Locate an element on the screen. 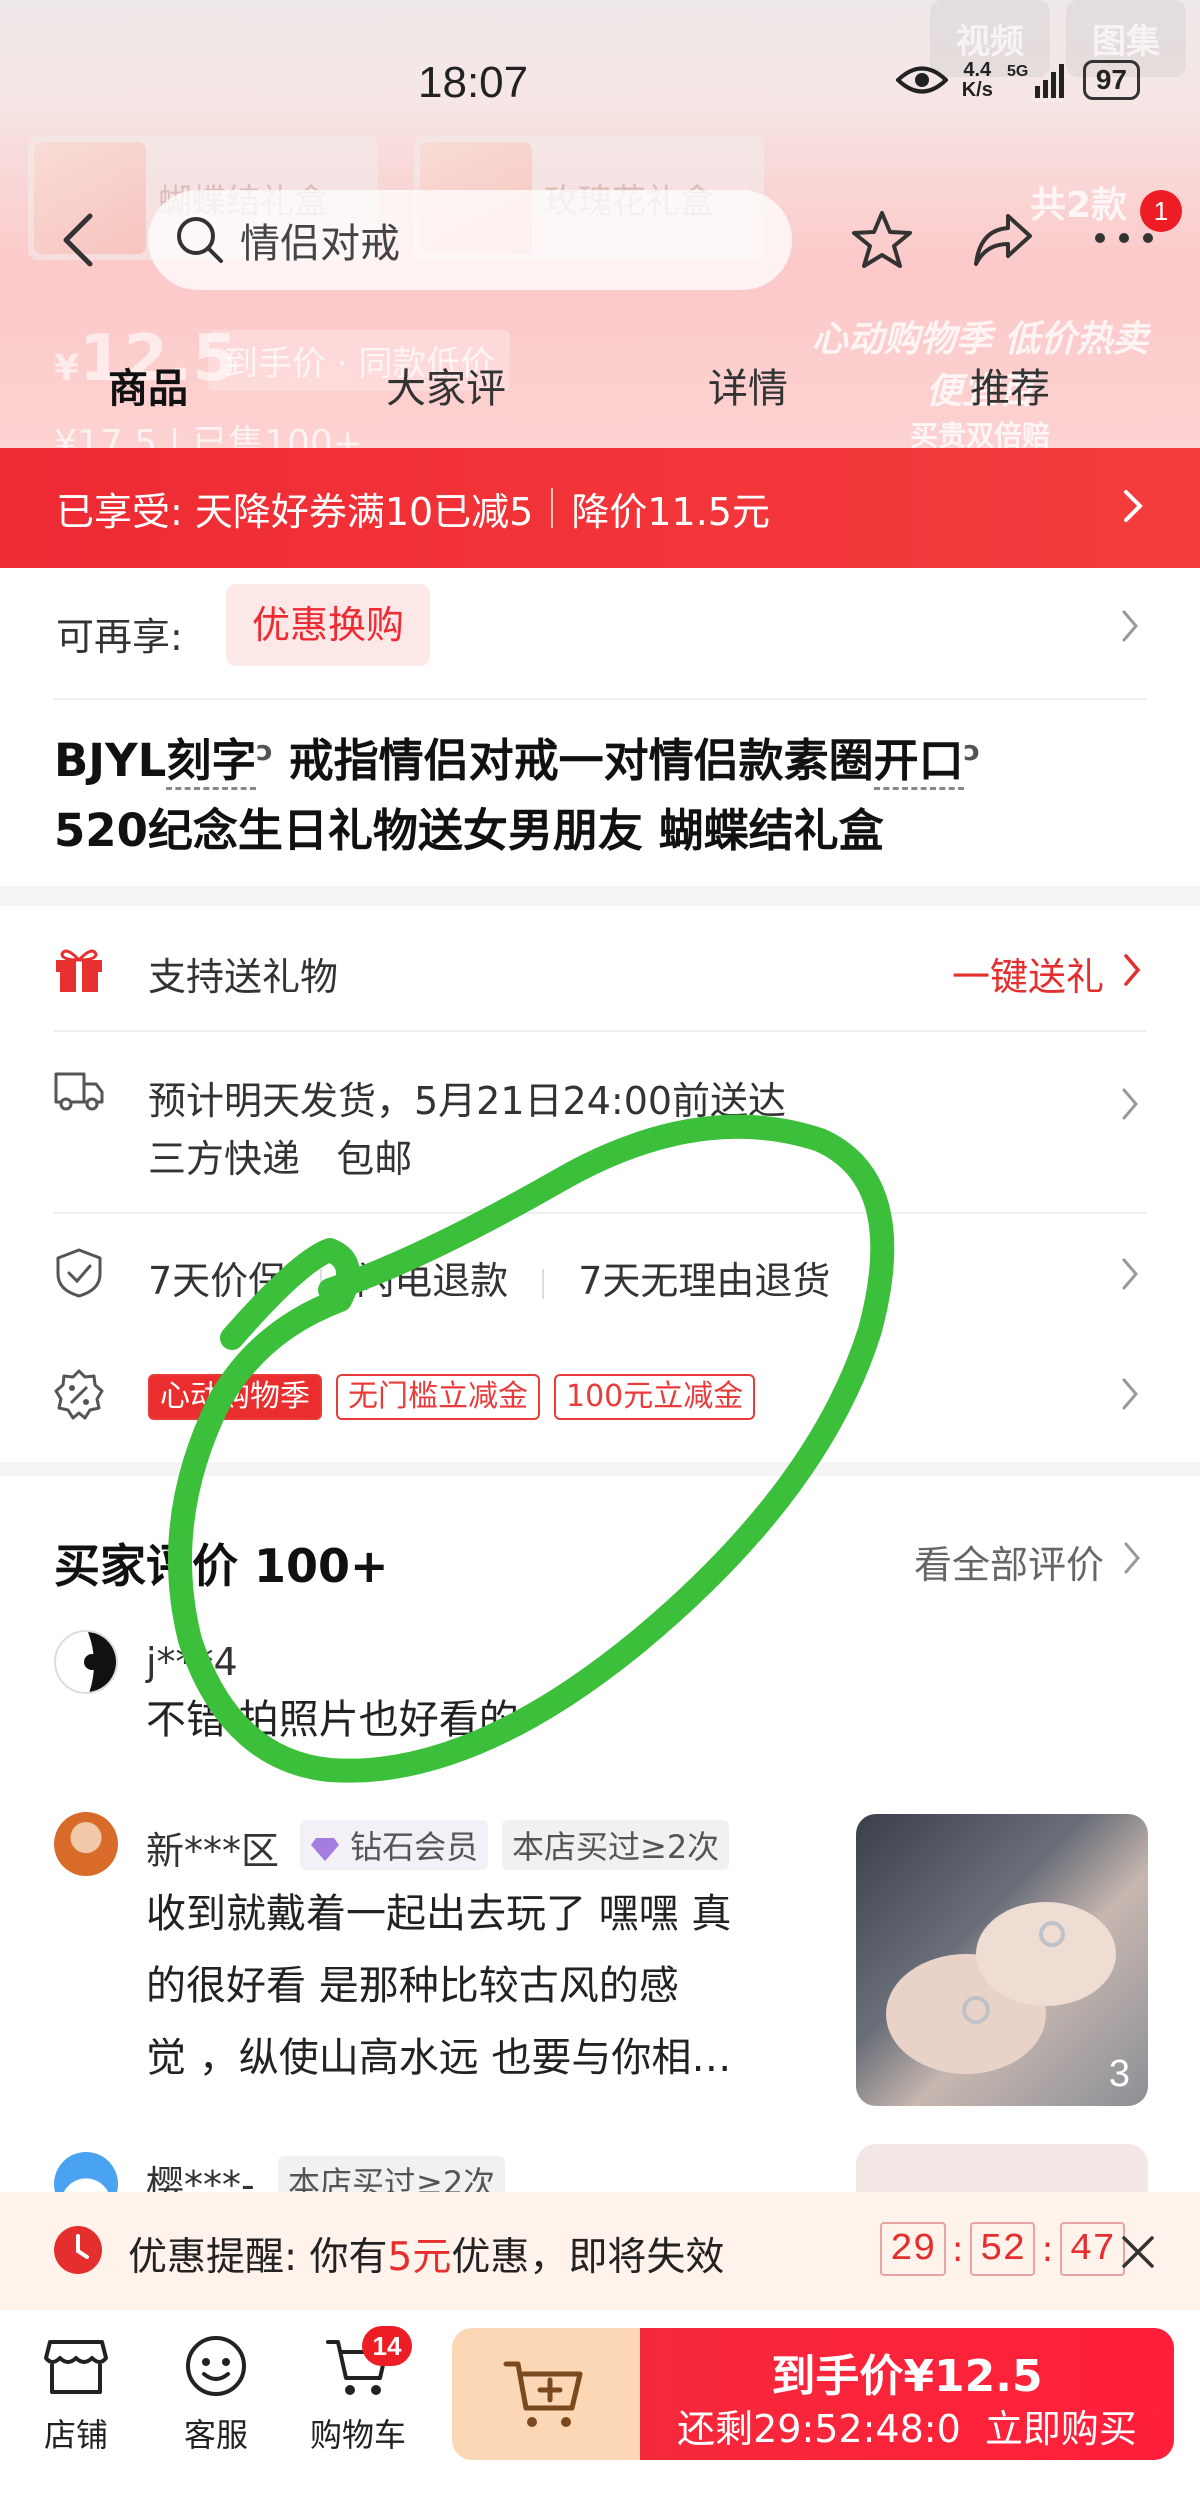 The width and height of the screenshot is (1200, 2507). tab-product: 商品 is located at coordinates (148, 385).